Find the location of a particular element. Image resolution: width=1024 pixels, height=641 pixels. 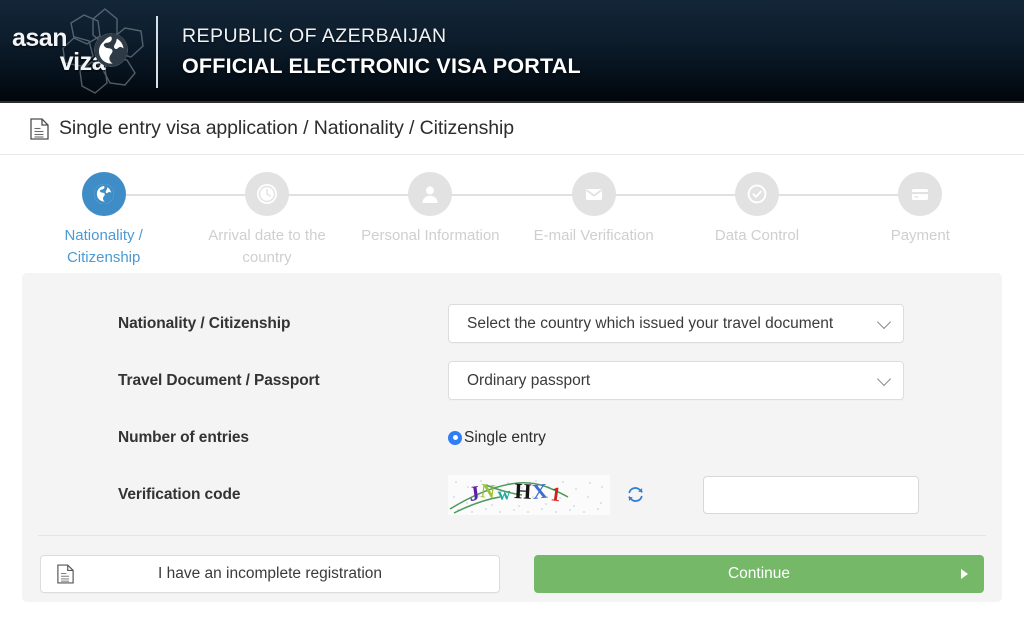

field-travel-document: Ordinary passport is located at coordinates (725, 380).